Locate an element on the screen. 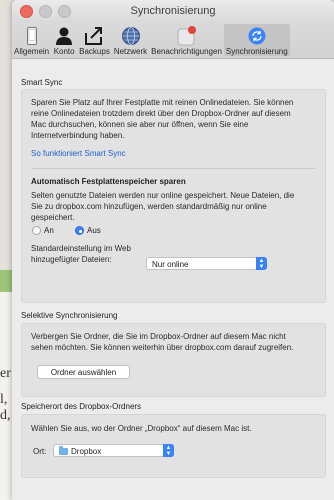  person-icon is located at coordinates (64, 36).